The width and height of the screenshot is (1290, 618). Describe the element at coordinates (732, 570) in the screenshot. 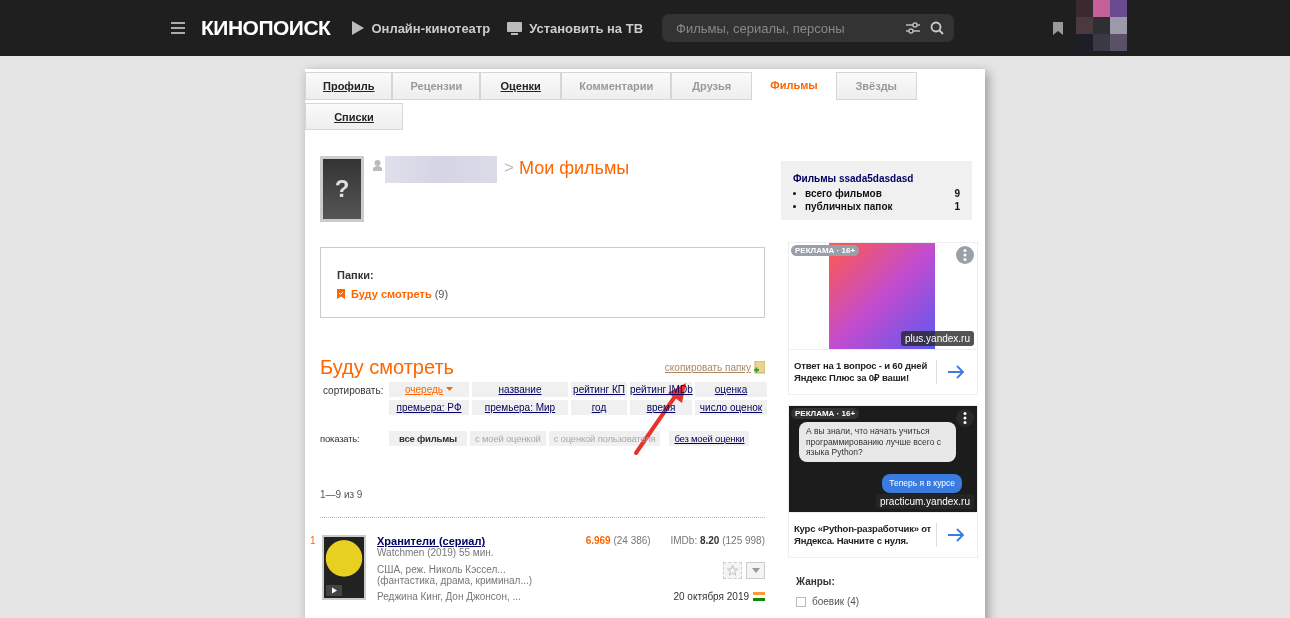

I see `star-icon` at that location.